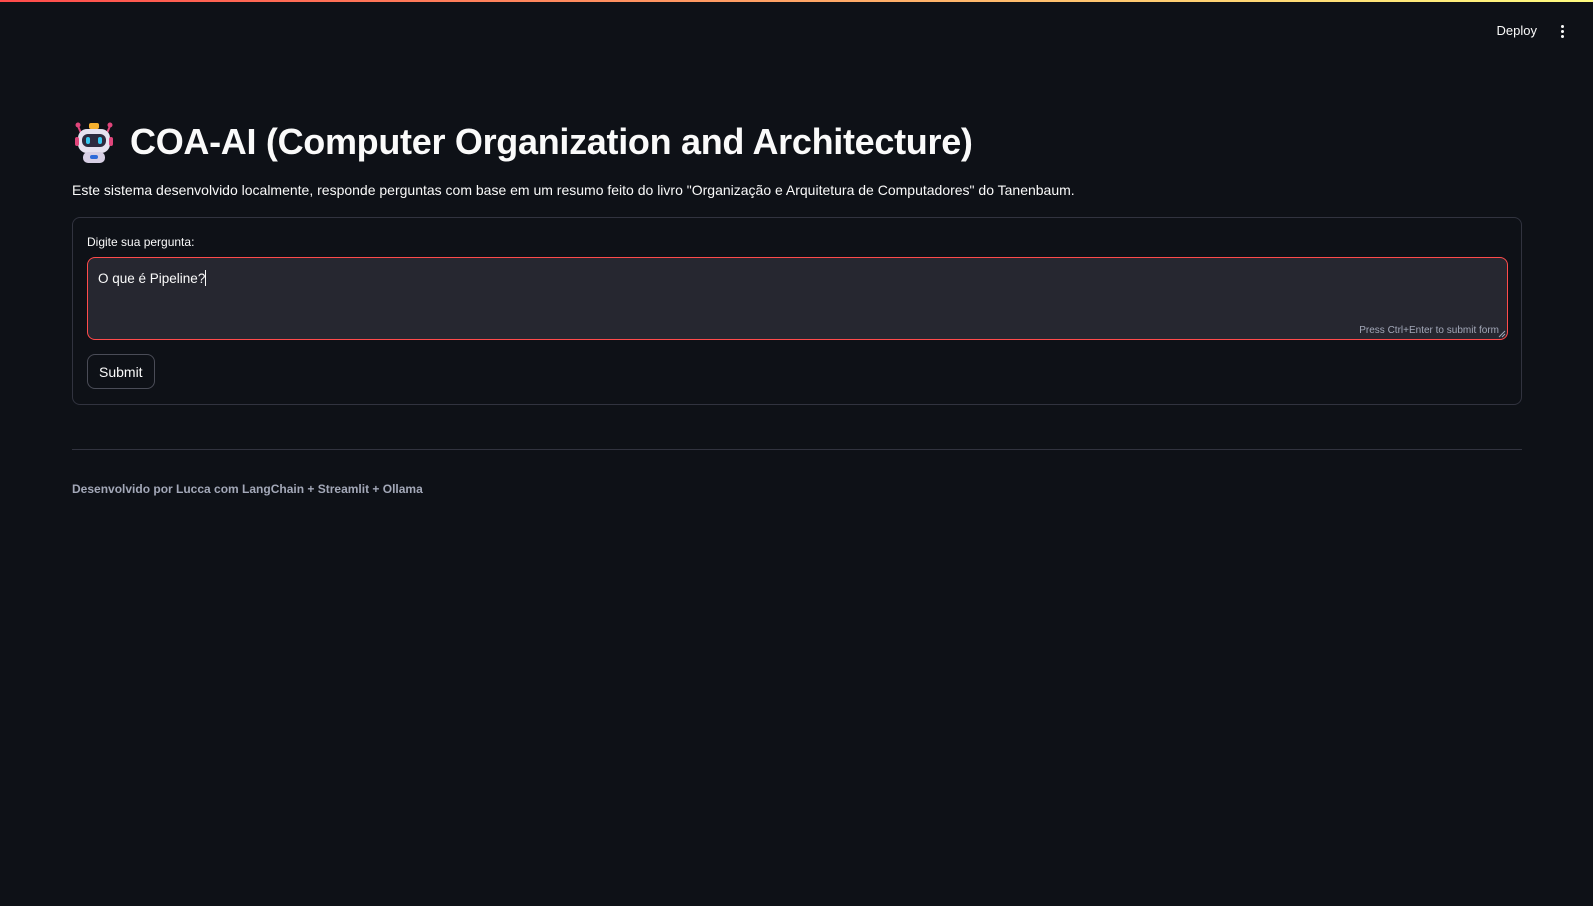 The width and height of the screenshot is (1593, 906). What do you see at coordinates (152, 278) in the screenshot?
I see `question-text: O que é Pipeline?` at bounding box center [152, 278].